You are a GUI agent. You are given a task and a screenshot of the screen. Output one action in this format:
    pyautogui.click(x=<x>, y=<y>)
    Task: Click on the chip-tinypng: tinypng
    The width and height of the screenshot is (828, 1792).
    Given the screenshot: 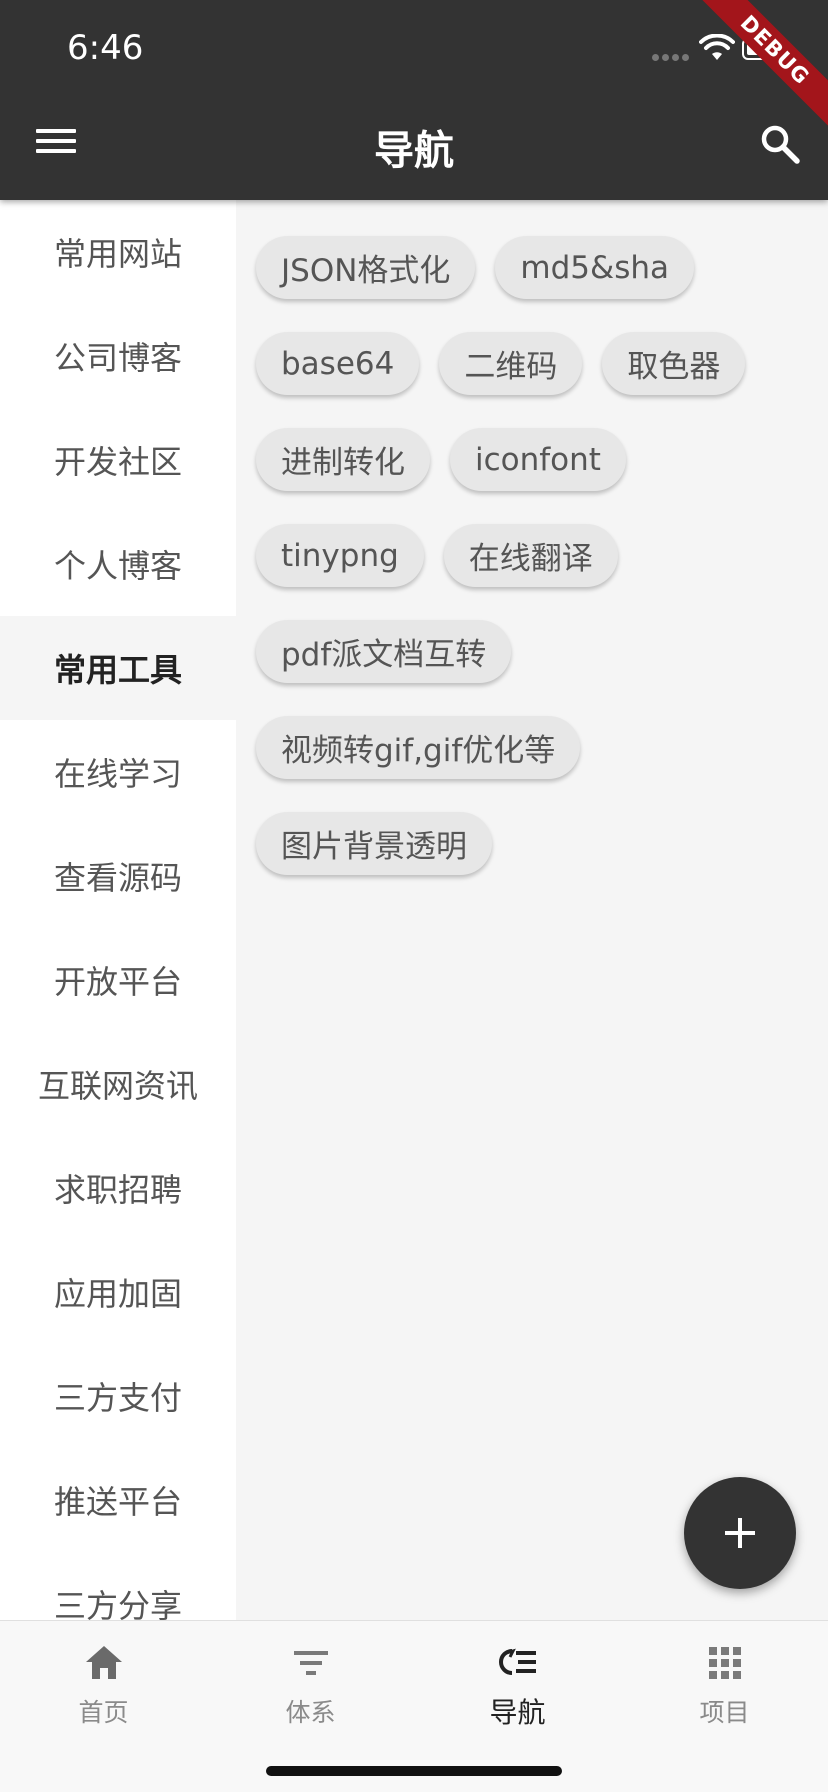 What is the action you would take?
    pyautogui.click(x=340, y=555)
    